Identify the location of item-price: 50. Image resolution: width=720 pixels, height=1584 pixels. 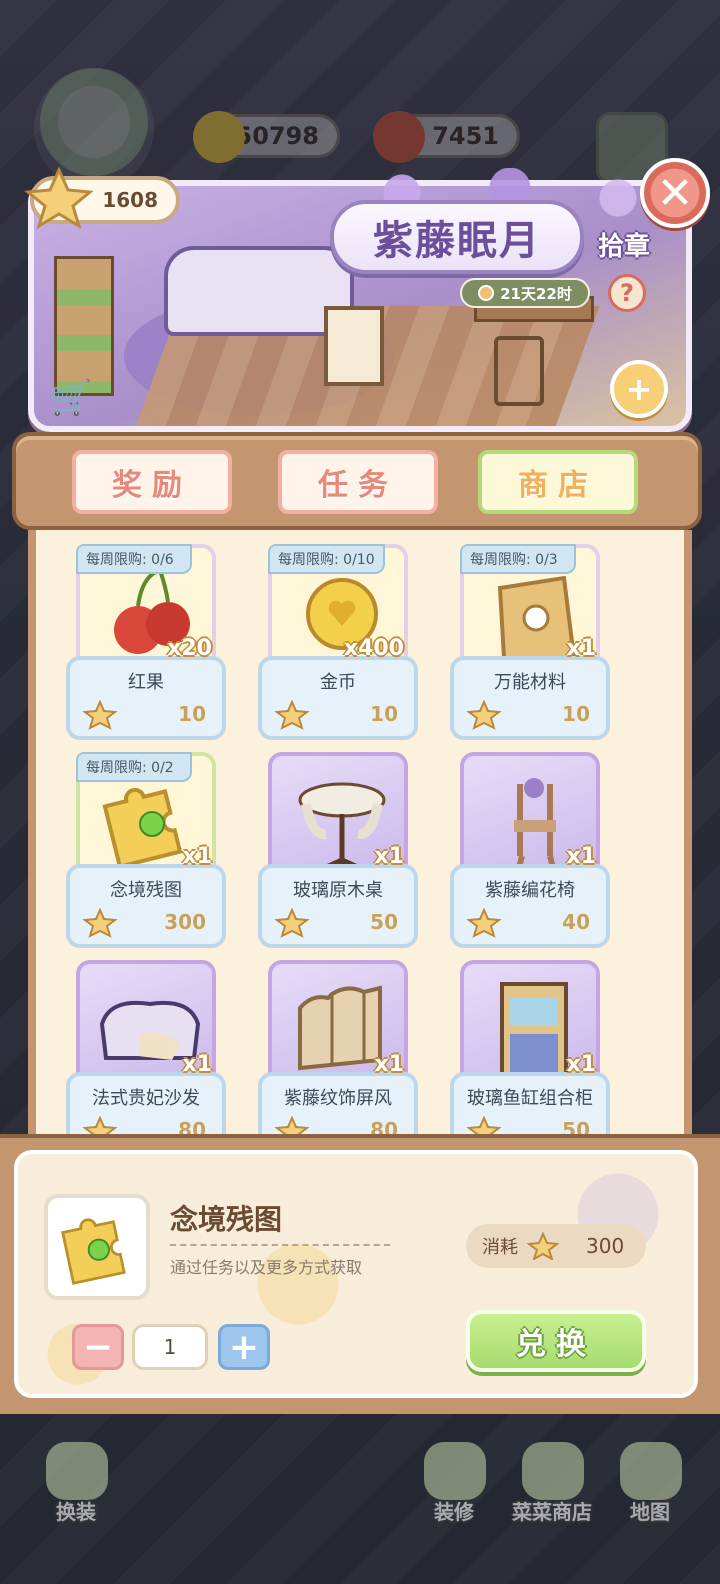
(384, 922).